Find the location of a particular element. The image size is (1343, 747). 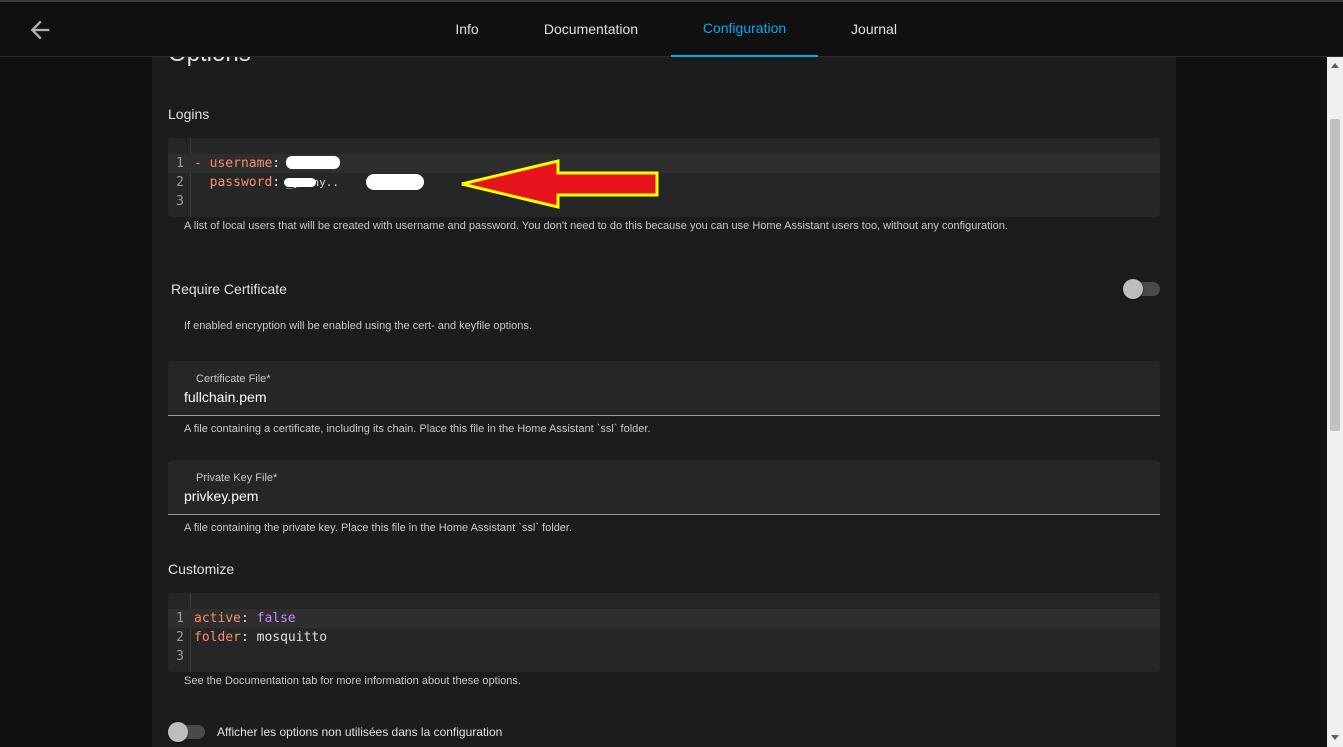

code-line: 1 active: false is located at coordinates (664, 618).